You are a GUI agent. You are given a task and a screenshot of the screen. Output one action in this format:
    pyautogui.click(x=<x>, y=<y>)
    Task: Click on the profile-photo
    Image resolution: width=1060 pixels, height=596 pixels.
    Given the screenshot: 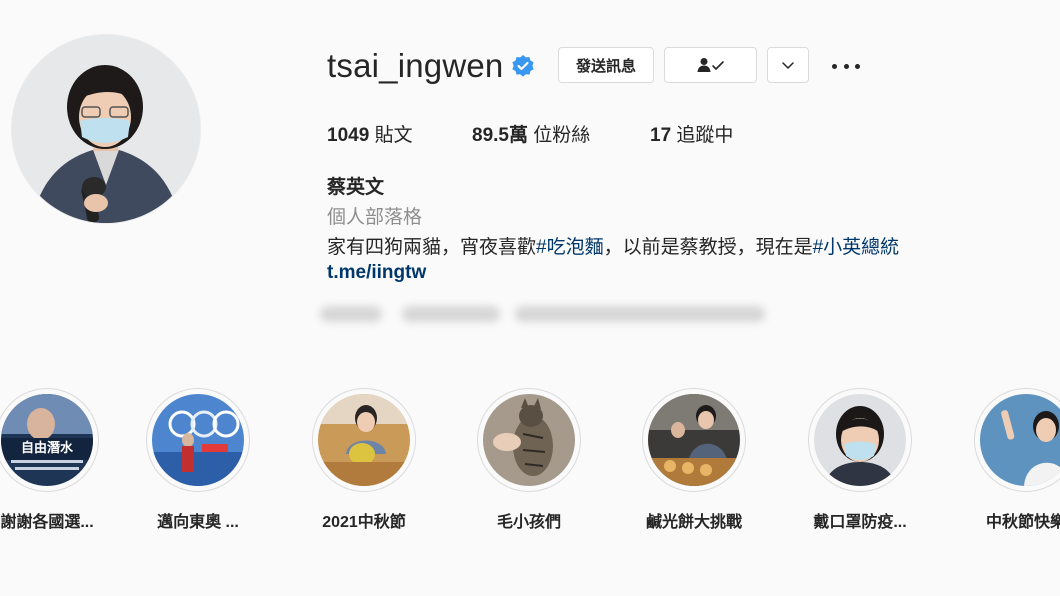 What is the action you would take?
    pyautogui.click(x=106, y=129)
    